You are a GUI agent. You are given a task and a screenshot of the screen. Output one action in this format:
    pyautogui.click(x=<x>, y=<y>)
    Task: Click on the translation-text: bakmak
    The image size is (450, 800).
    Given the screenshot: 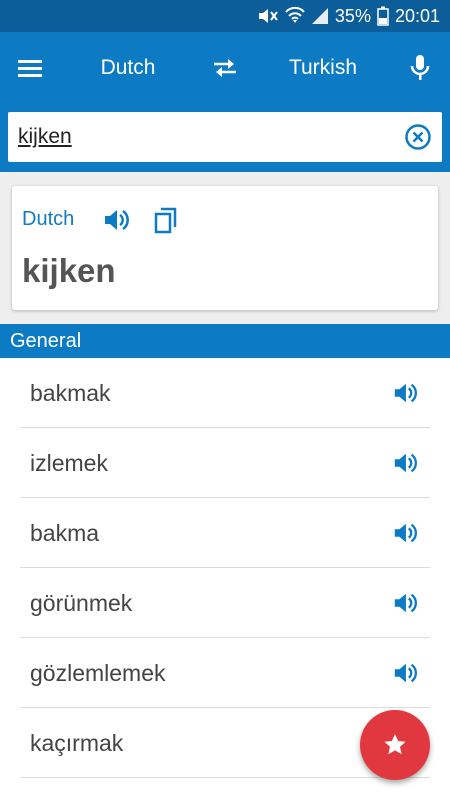 What is the action you would take?
    pyautogui.click(x=70, y=393)
    